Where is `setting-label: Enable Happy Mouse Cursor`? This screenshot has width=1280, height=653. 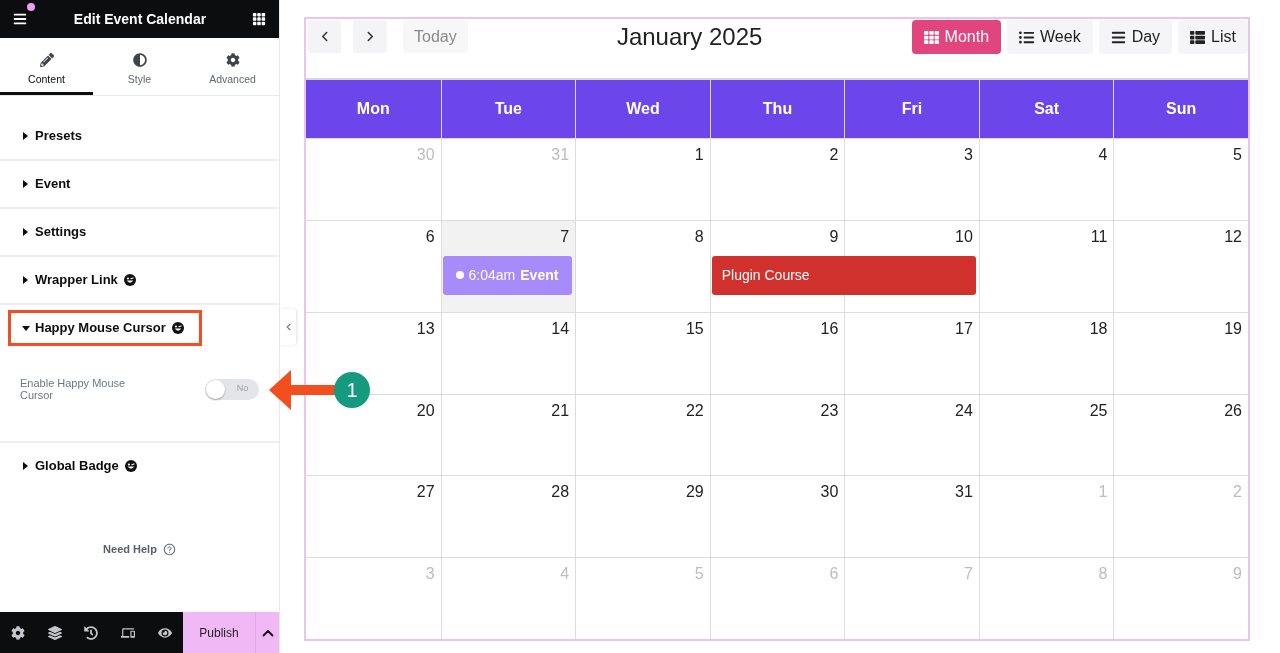
setting-label: Enable Happy Mouse Cursor is located at coordinates (73, 389).